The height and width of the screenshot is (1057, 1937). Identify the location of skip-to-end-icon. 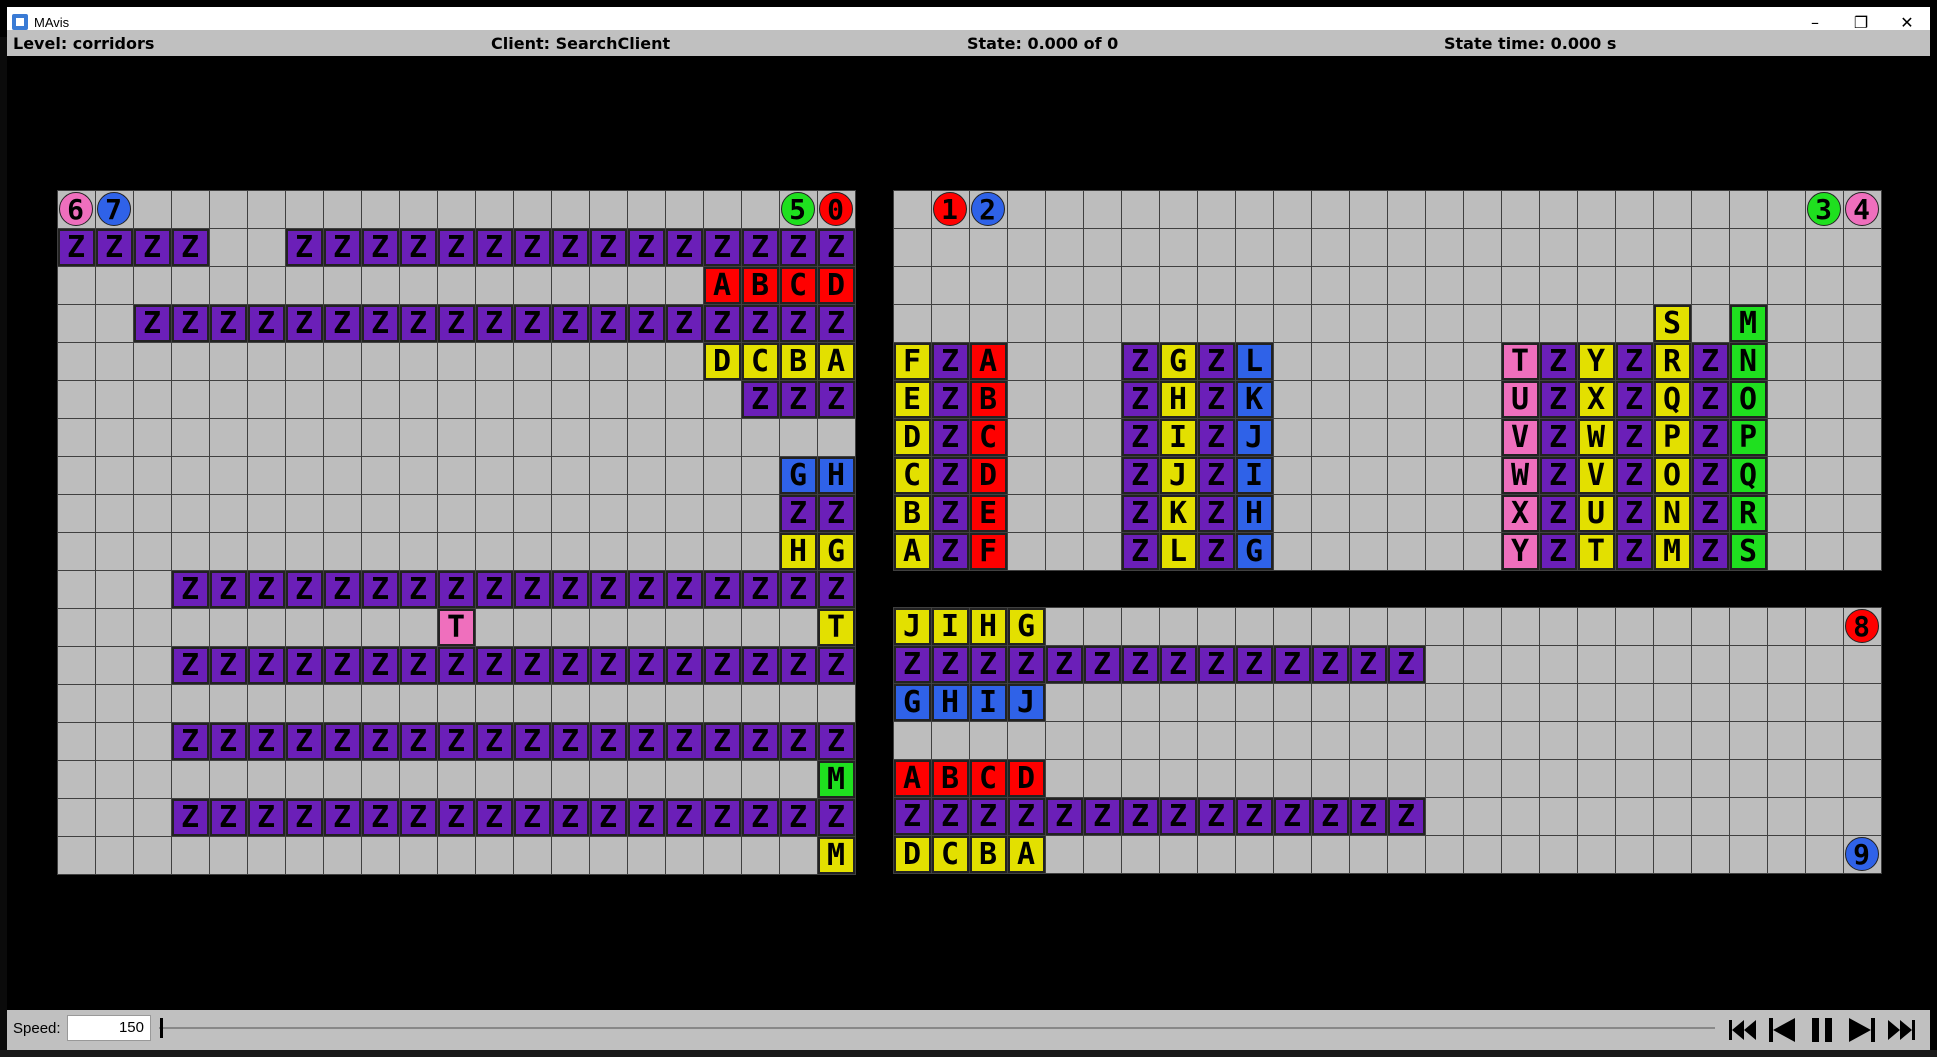
(1902, 1030).